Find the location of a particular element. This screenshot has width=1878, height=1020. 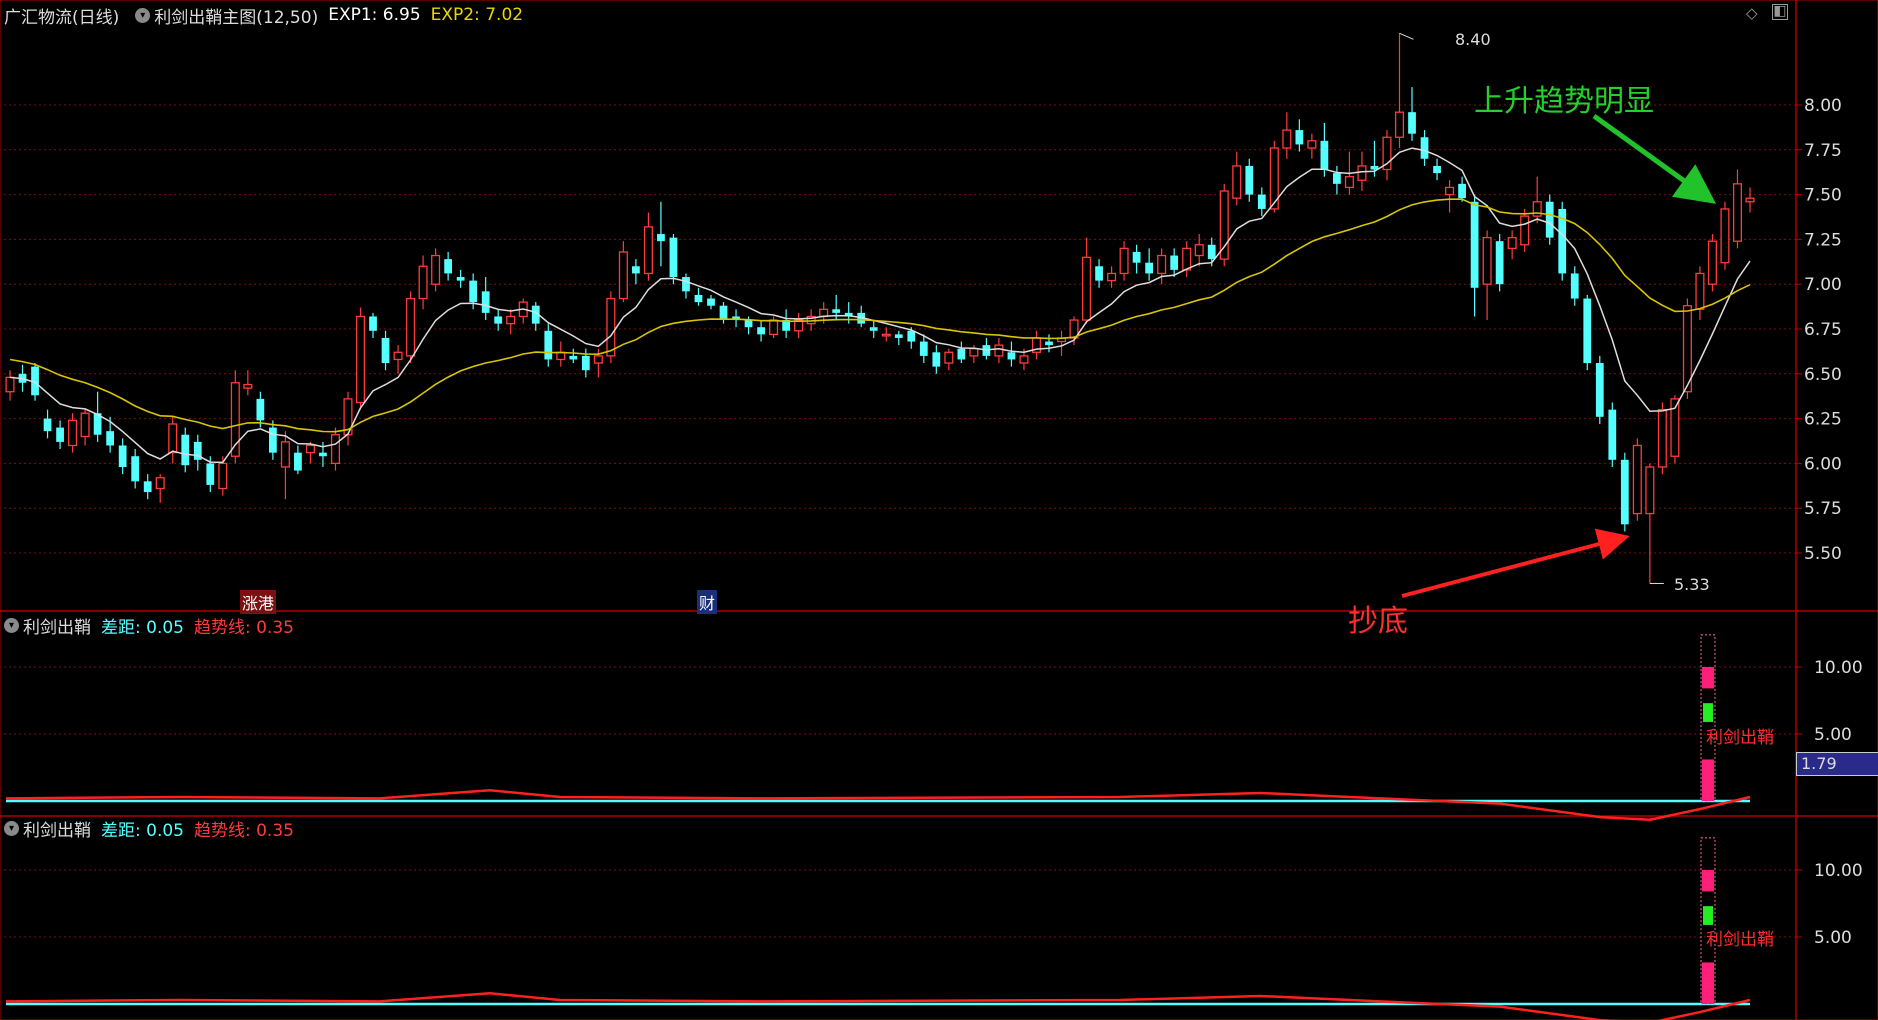

sub2-name: 利剑出鞘 is located at coordinates (57, 828).